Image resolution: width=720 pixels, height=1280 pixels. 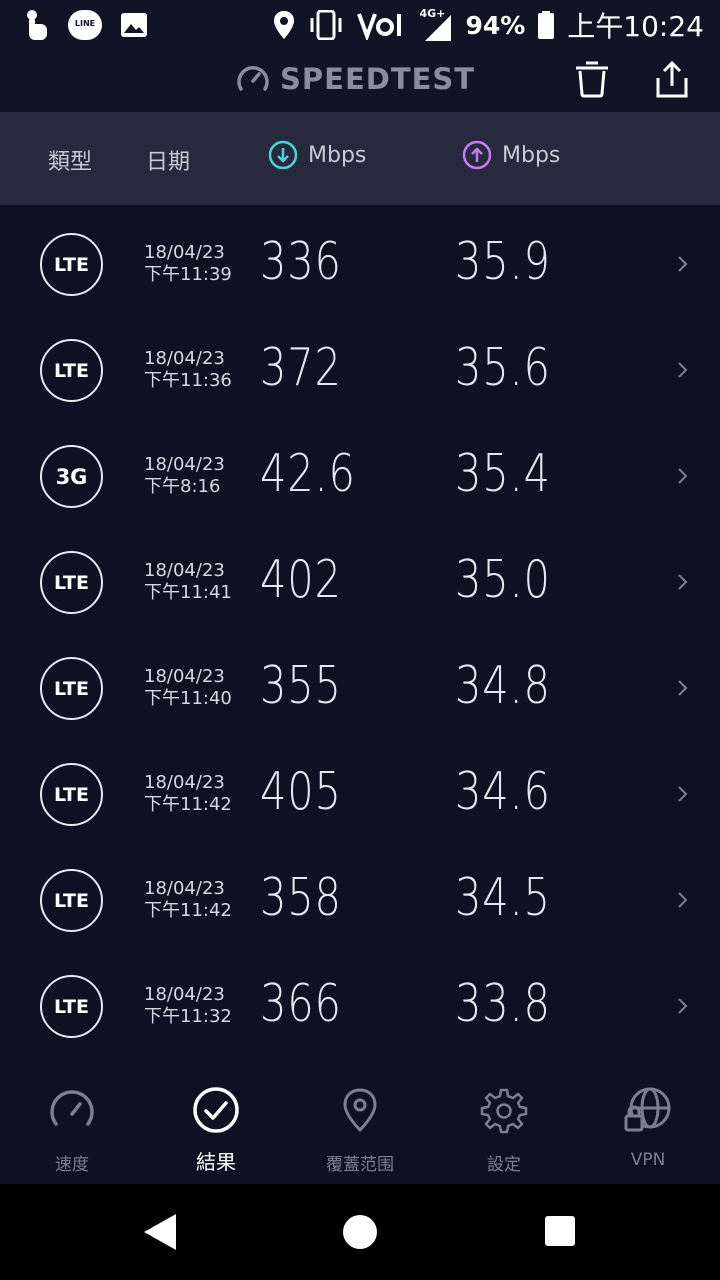 I want to click on result-datetime: 18/04/23 下午11:41, so click(x=188, y=582).